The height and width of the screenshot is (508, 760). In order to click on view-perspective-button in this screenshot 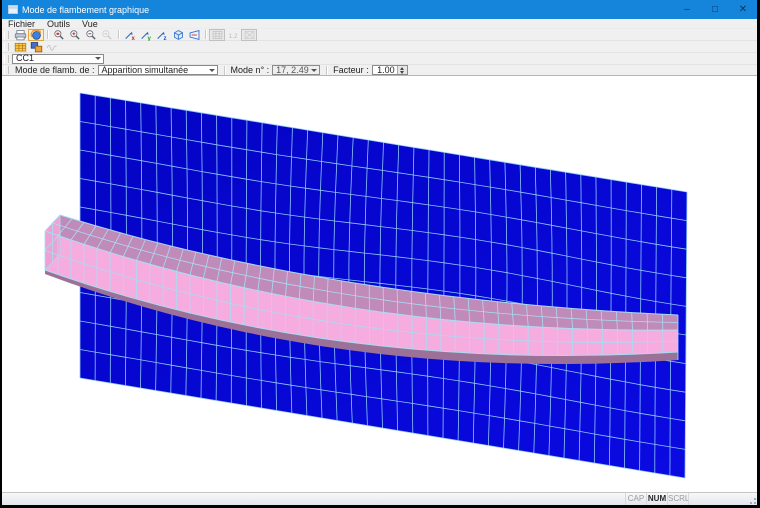, I will do `click(194, 35)`.